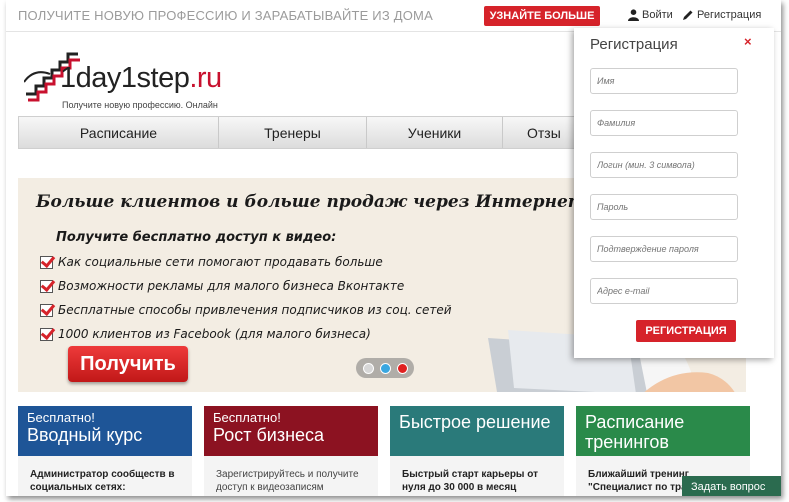  I want to click on logo-wordmark: 1day1step.ru, so click(141, 78).